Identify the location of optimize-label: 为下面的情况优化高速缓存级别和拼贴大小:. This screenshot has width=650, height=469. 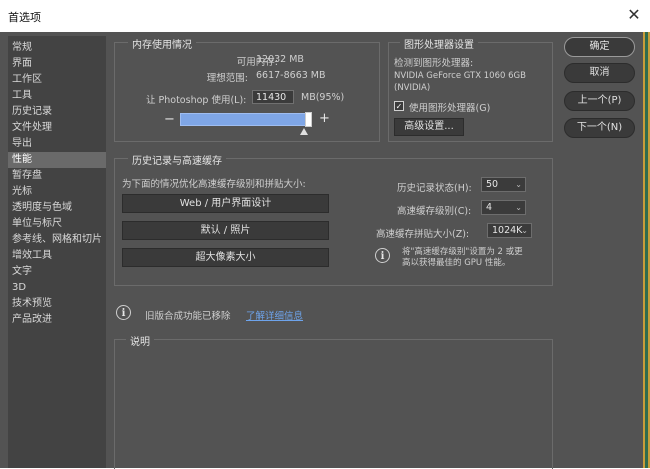
(214, 184).